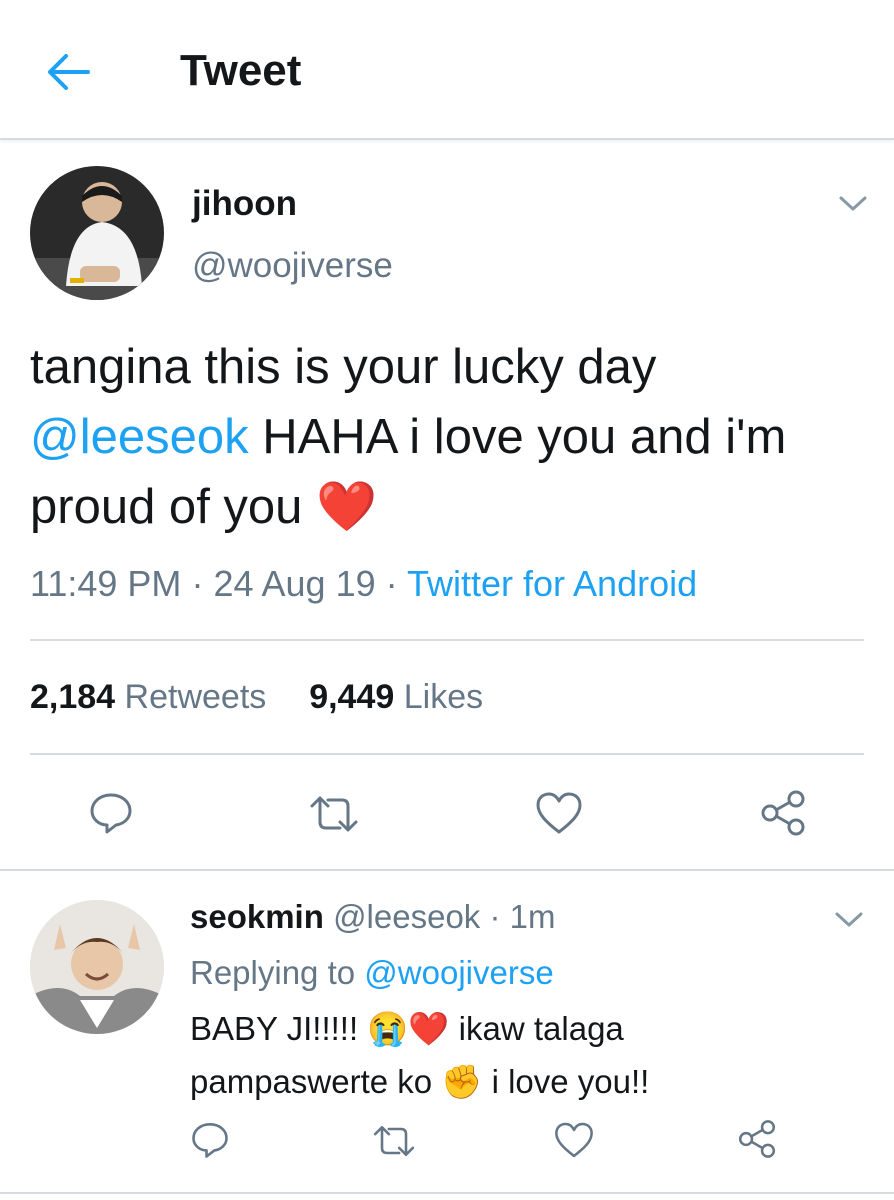 This screenshot has height=1200, width=894. Describe the element at coordinates (273, 972) in the screenshot. I see `replying-label: Replying to` at that location.